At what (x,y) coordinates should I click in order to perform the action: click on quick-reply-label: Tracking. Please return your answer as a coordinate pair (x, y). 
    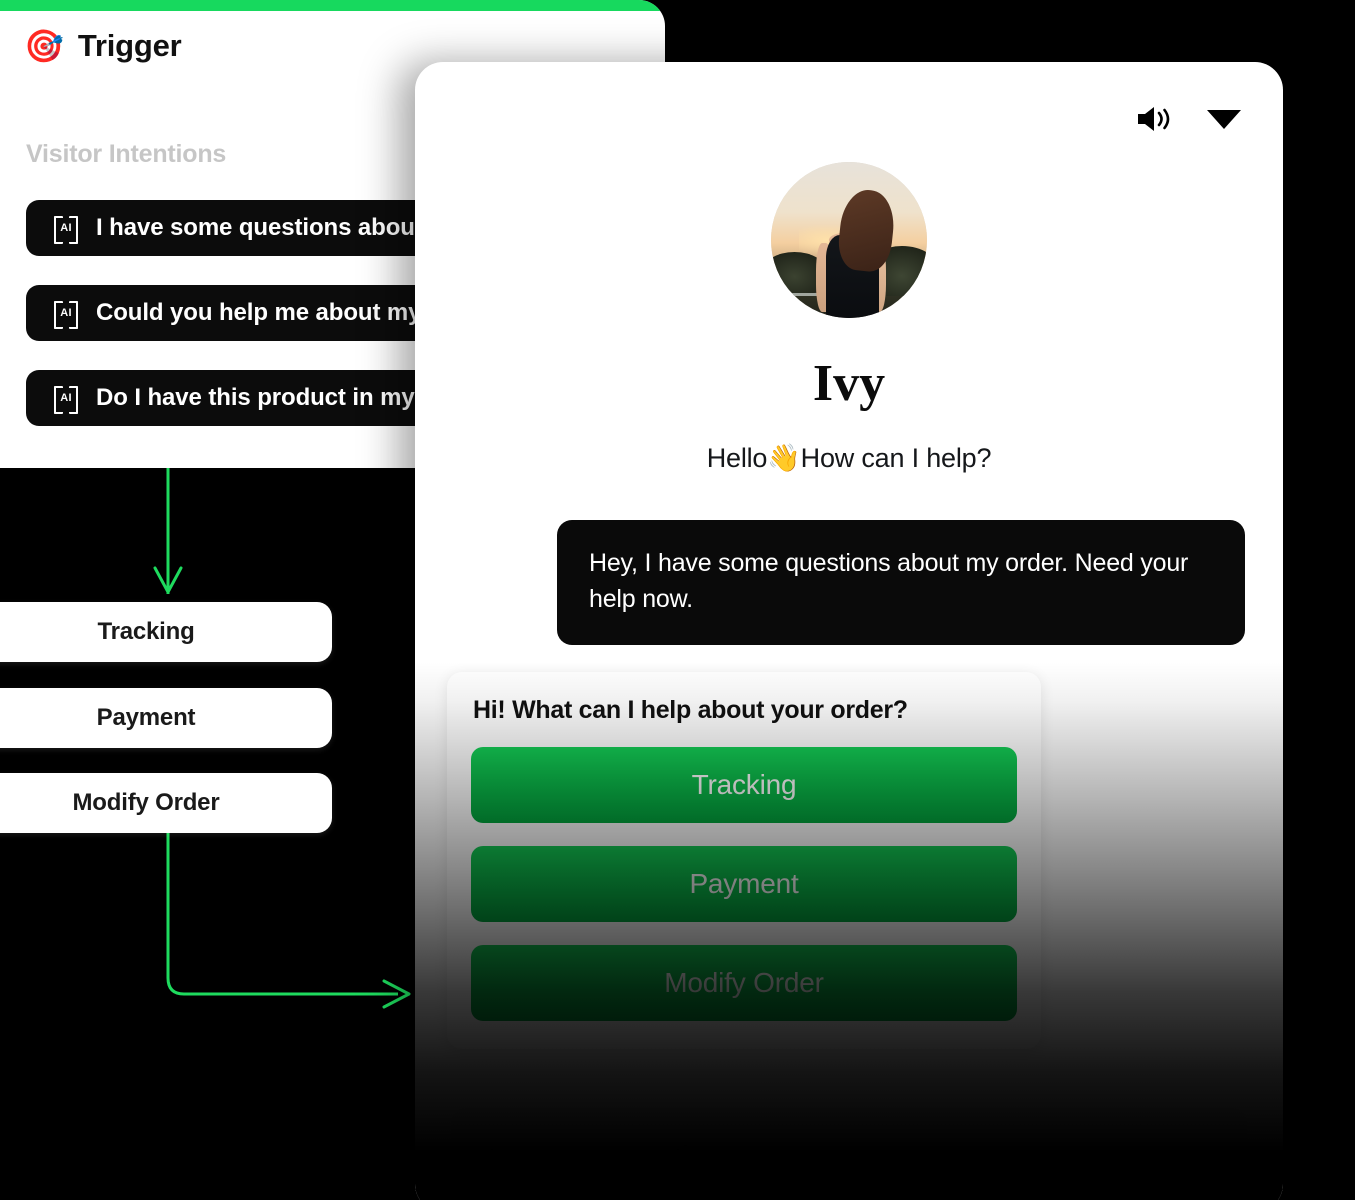
    Looking at the image, I should click on (744, 784).